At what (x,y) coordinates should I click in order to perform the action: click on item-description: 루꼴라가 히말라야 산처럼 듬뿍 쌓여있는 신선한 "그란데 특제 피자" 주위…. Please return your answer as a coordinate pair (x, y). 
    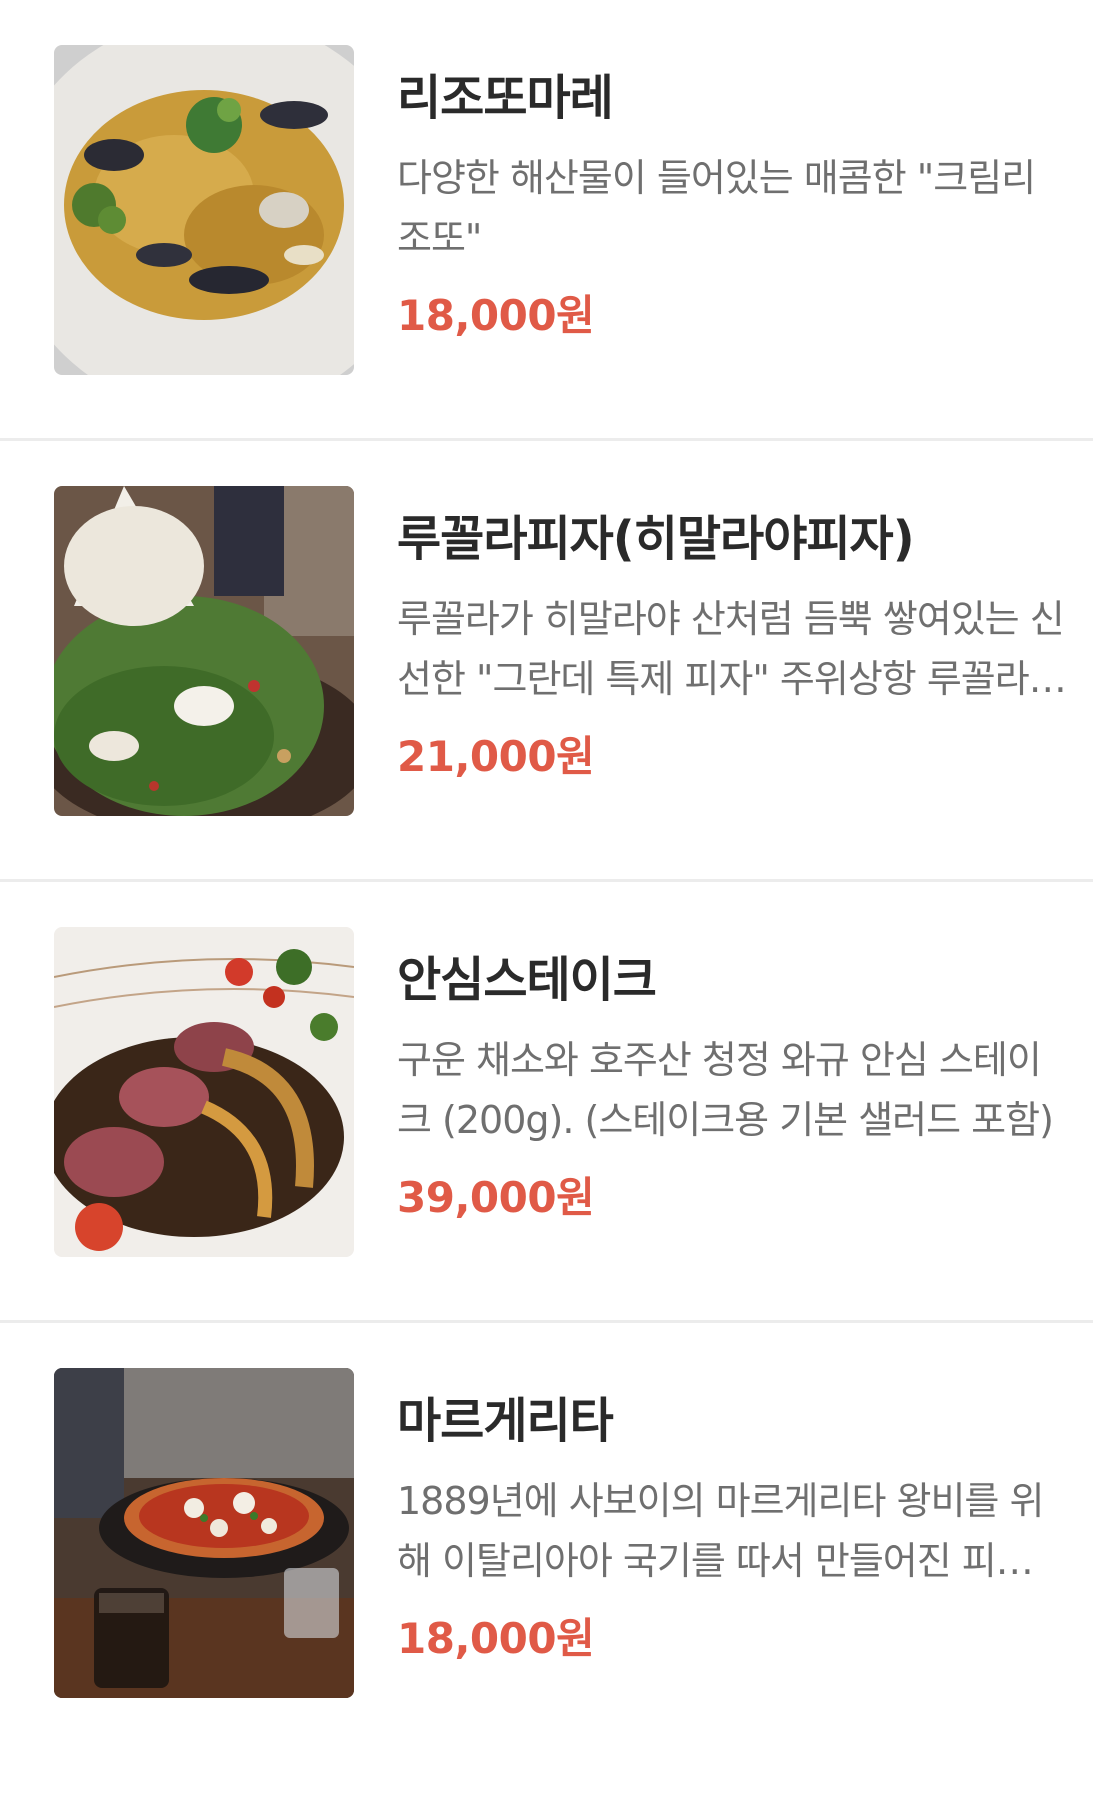
    Looking at the image, I should click on (731, 648).